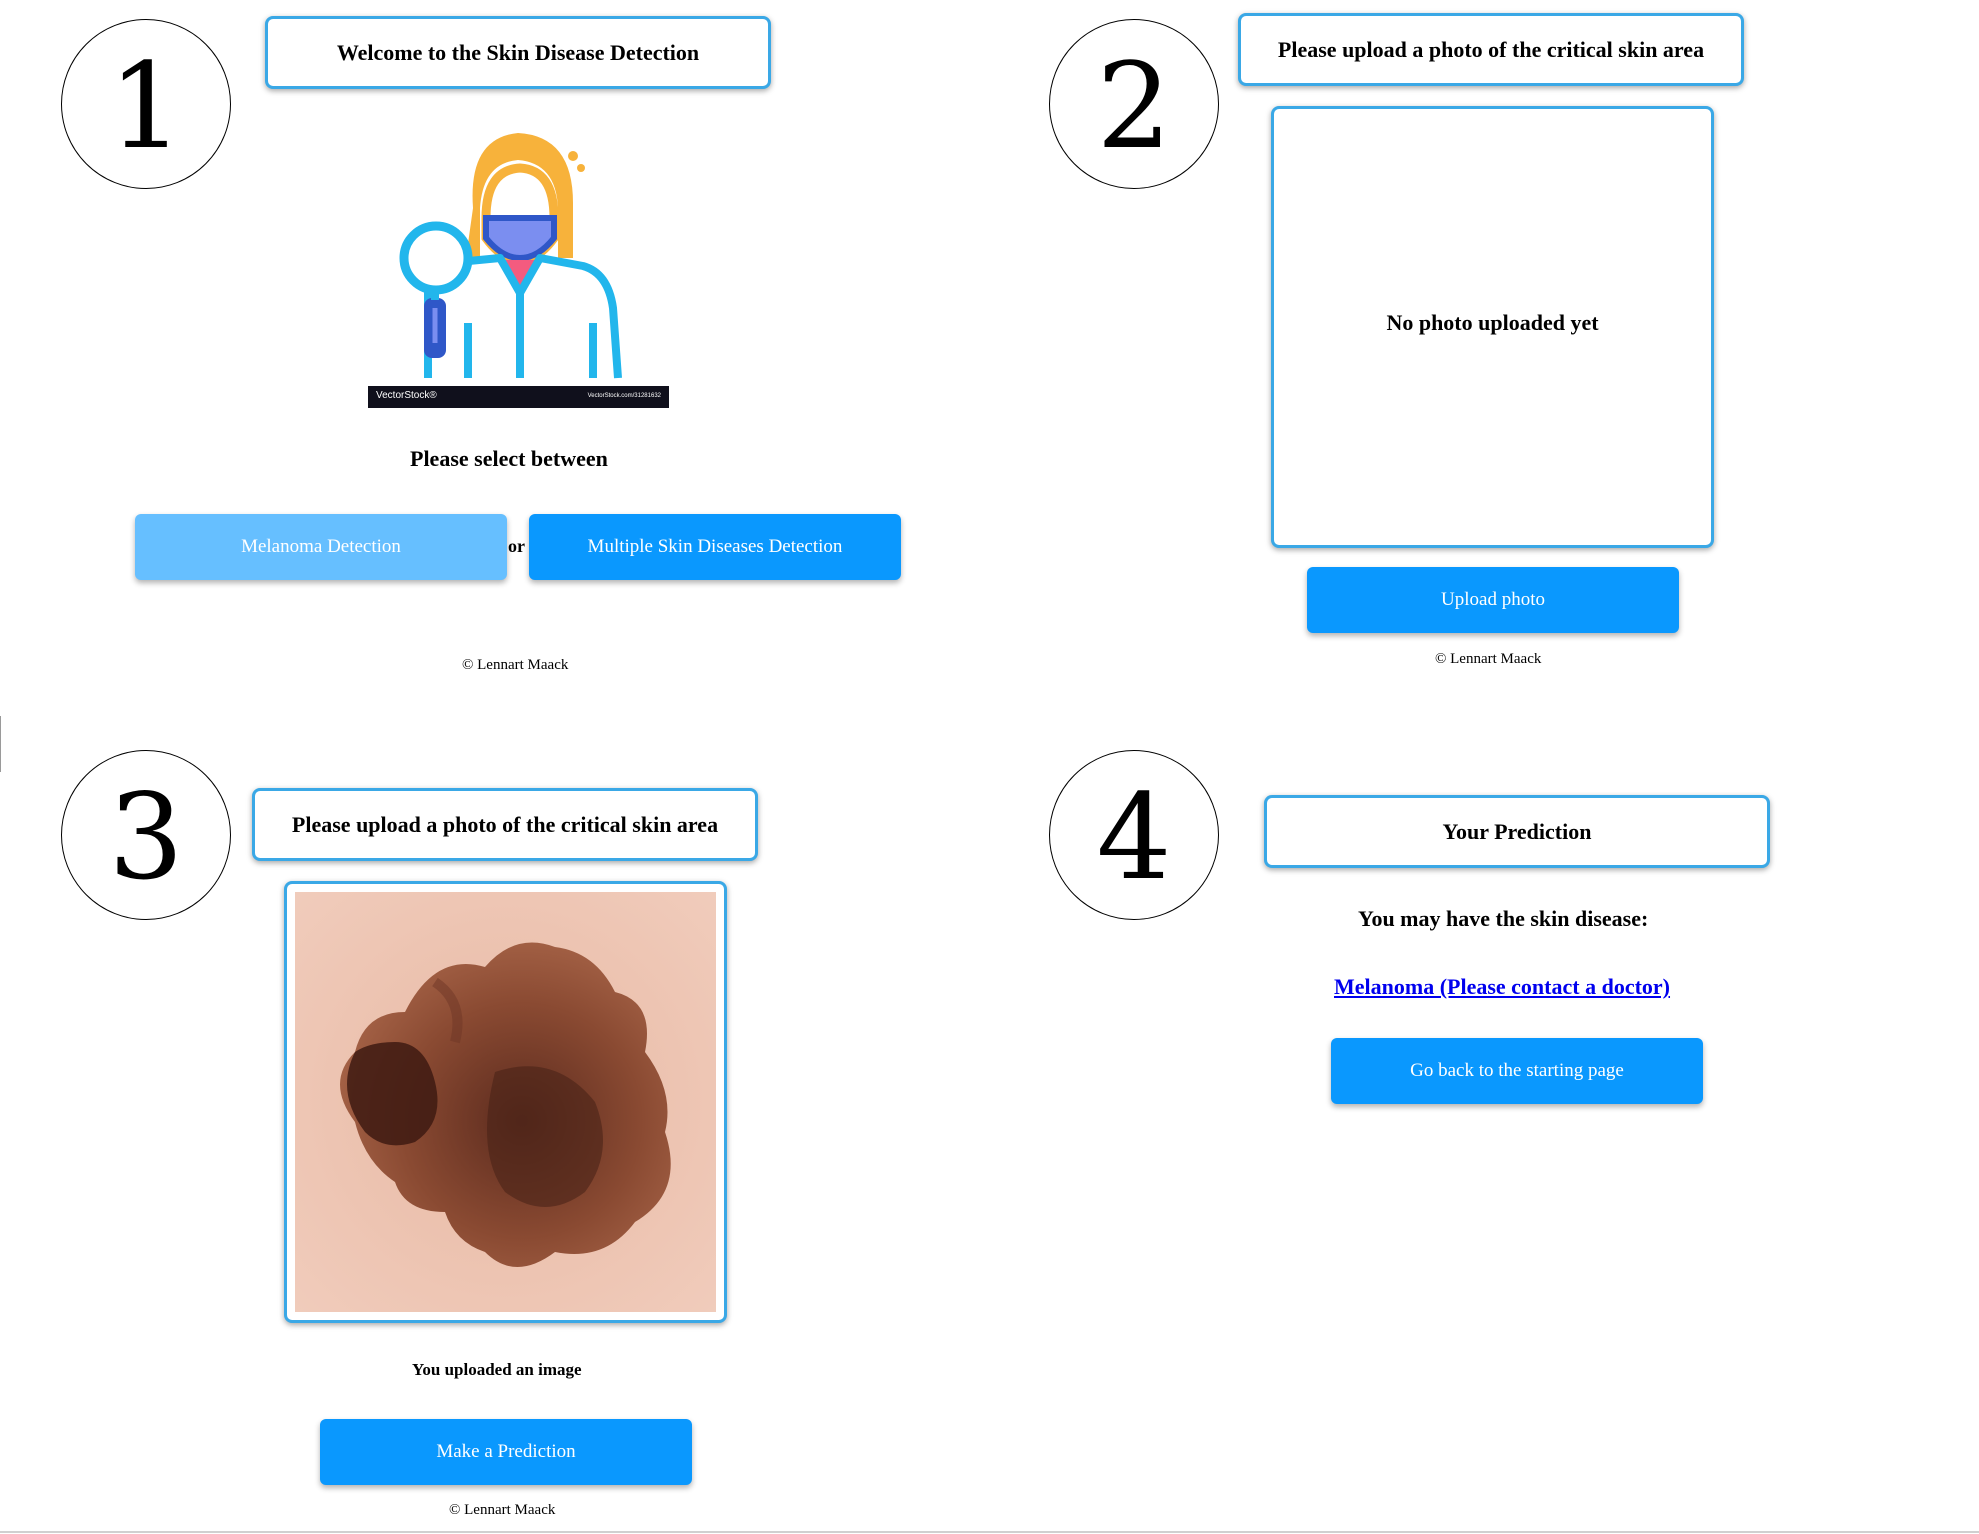 The width and height of the screenshot is (1979, 1534). What do you see at coordinates (406, 395) in the screenshot?
I see `watermark-text: VectorStock®` at bounding box center [406, 395].